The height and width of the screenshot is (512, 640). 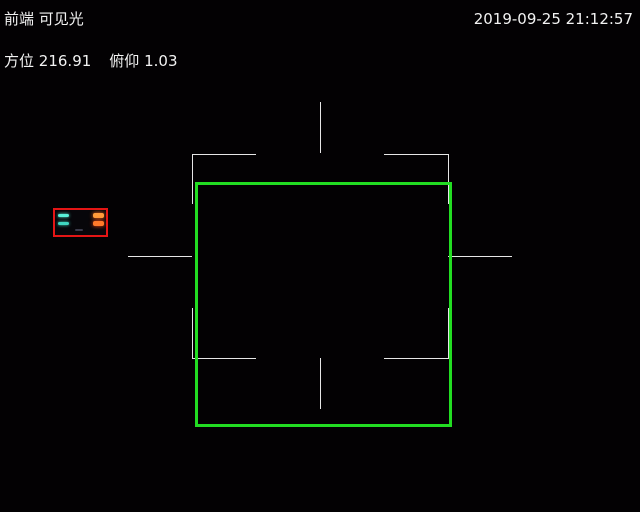 What do you see at coordinates (224, 179) in the screenshot?
I see `reticle-corner-top-left` at bounding box center [224, 179].